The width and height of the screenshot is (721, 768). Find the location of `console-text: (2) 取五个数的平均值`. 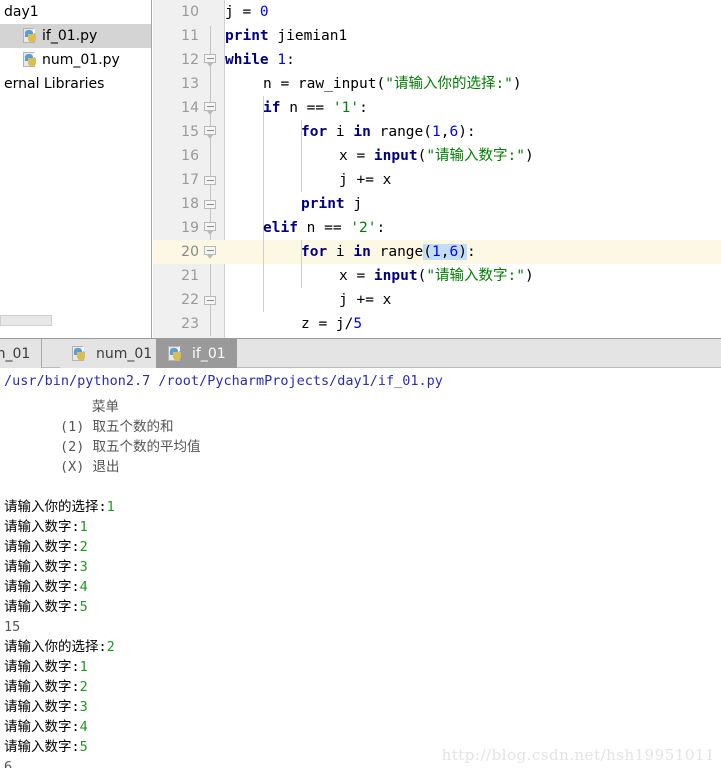

console-text: (2) 取五个数的平均值 is located at coordinates (130, 447).